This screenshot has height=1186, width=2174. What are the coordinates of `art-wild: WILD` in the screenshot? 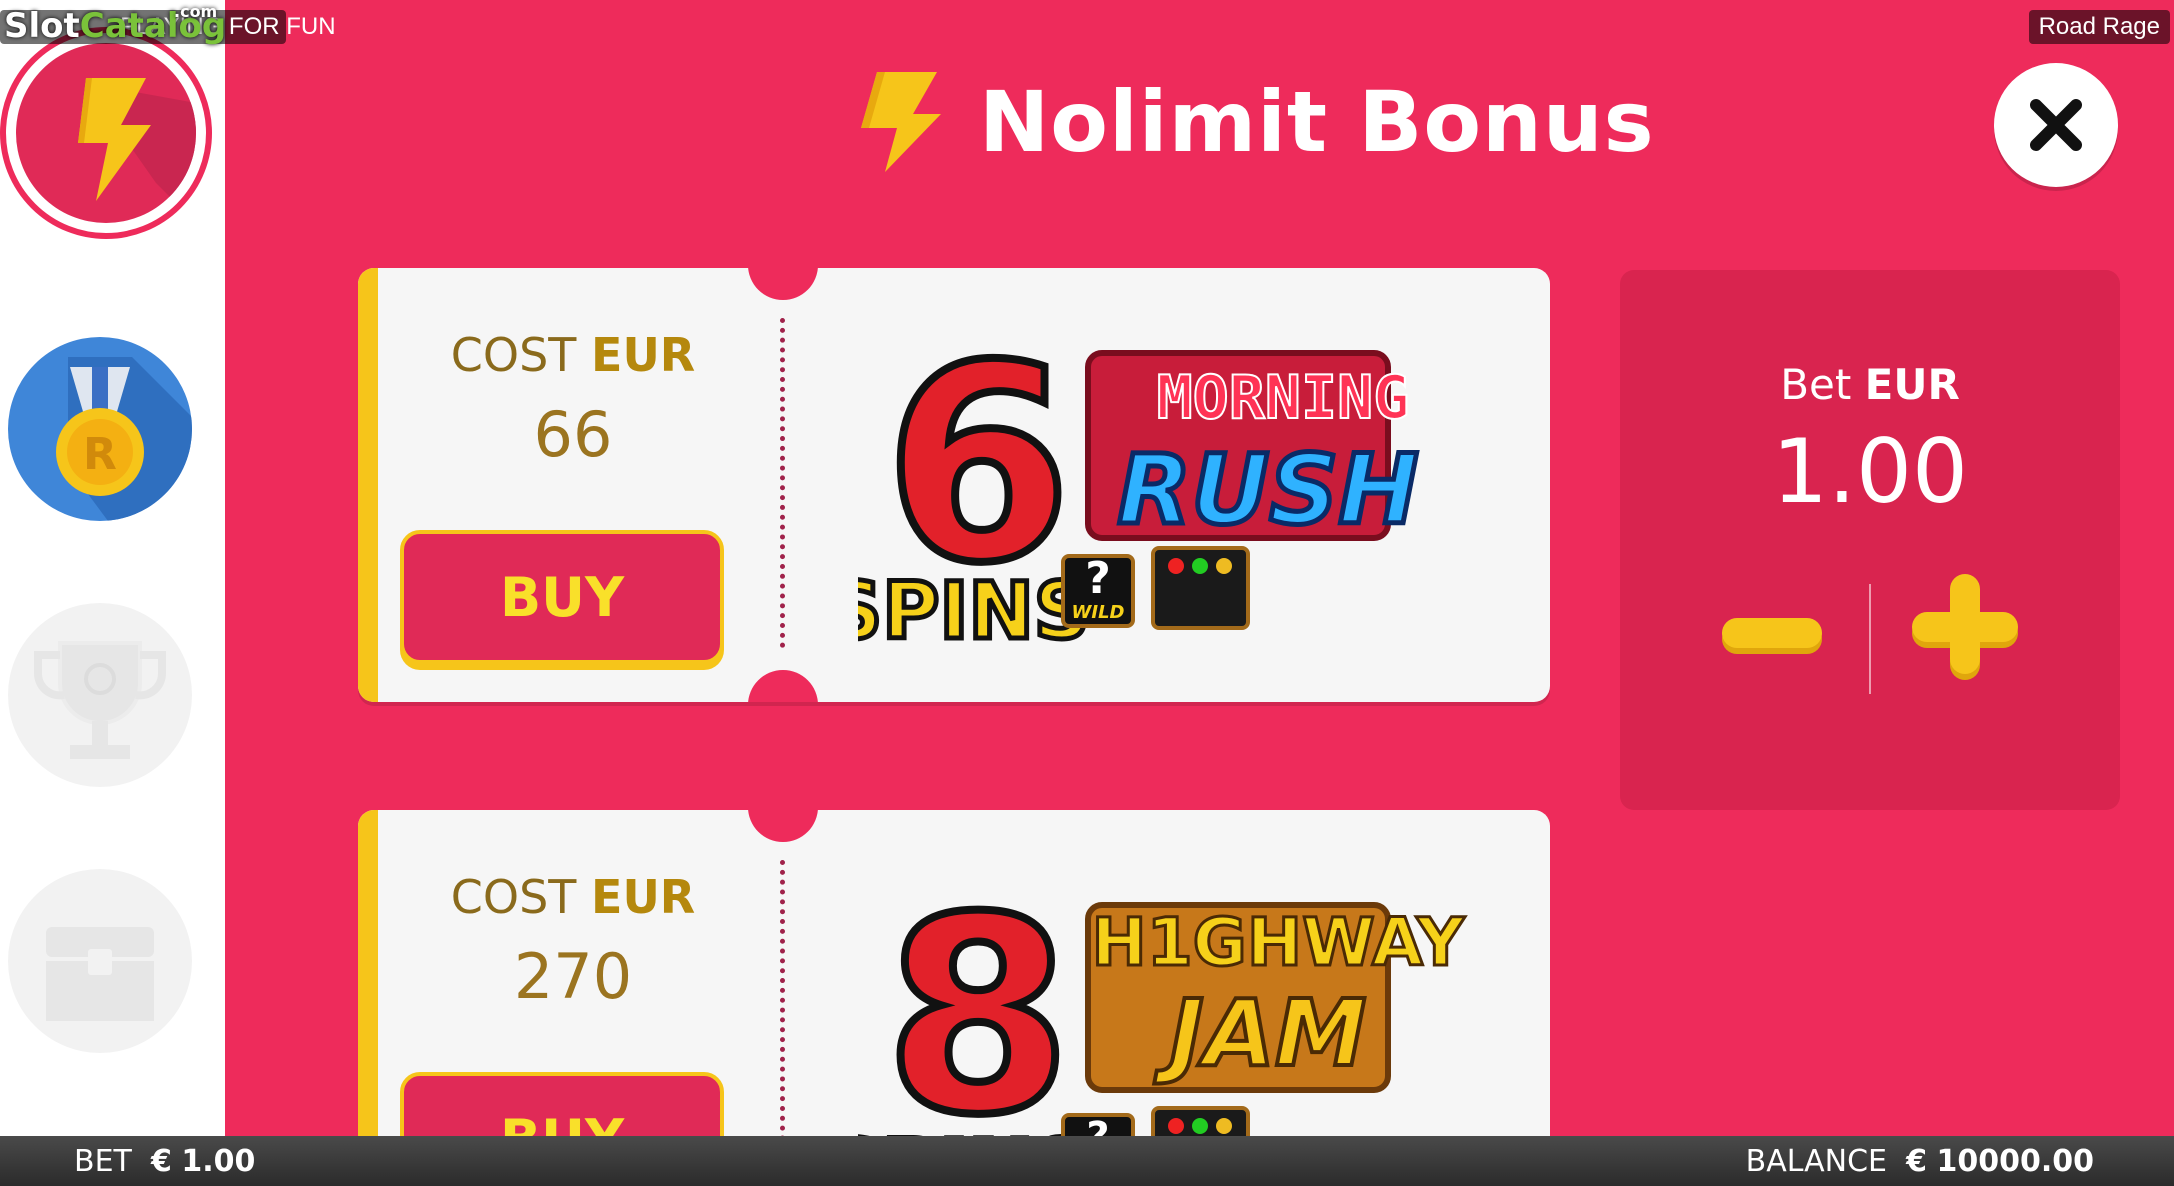 It's located at (1098, 612).